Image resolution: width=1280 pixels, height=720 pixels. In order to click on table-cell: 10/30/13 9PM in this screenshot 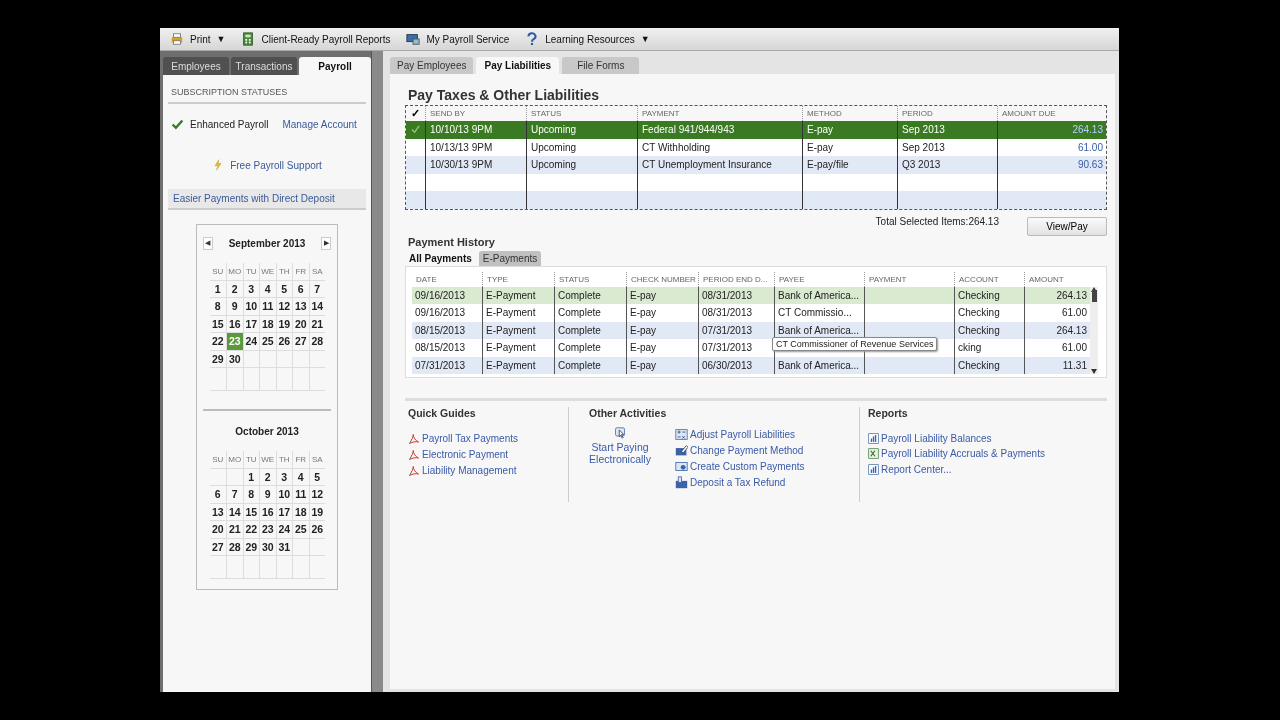, I will do `click(475, 165)`.